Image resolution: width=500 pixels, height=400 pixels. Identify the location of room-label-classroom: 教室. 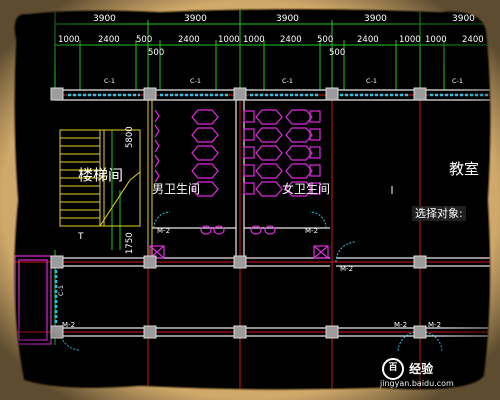
(464, 169).